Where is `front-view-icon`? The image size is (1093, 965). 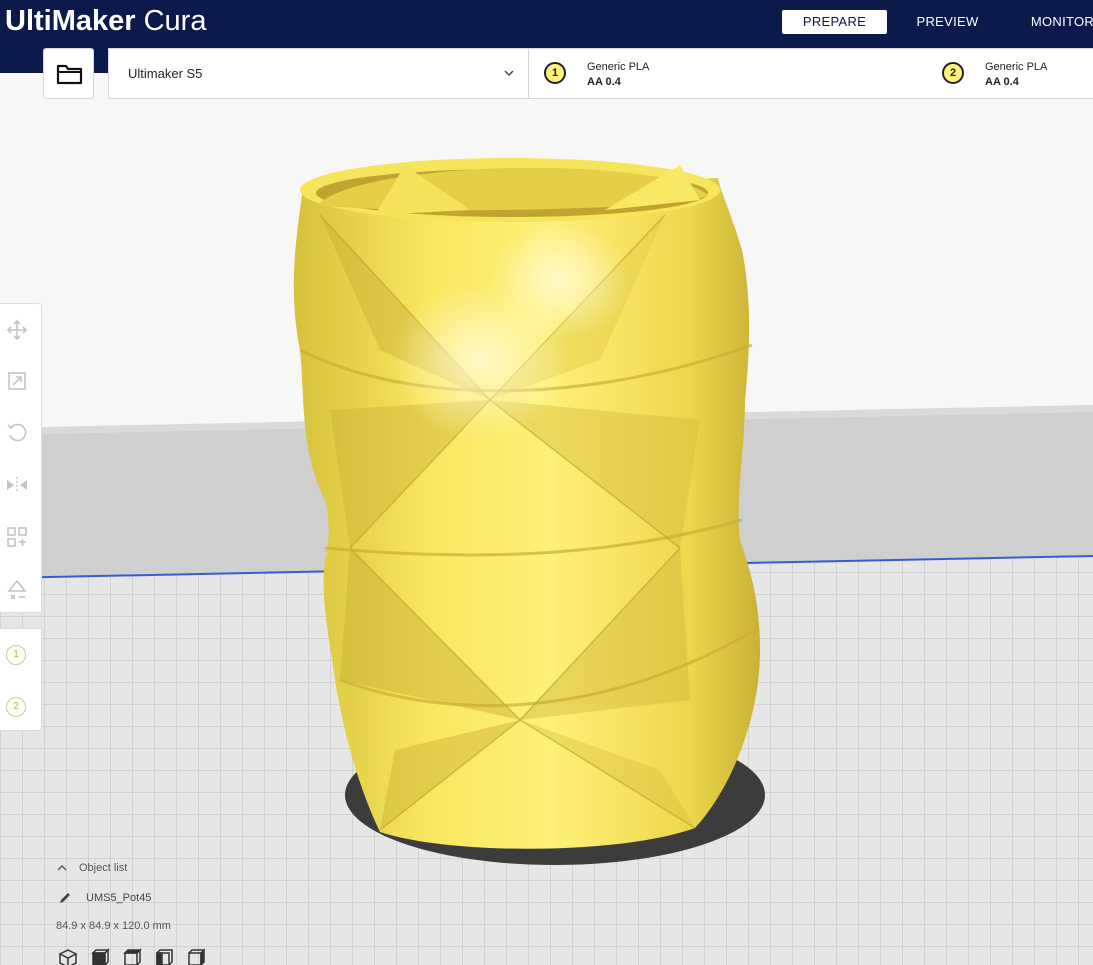
front-view-icon is located at coordinates (100, 956).